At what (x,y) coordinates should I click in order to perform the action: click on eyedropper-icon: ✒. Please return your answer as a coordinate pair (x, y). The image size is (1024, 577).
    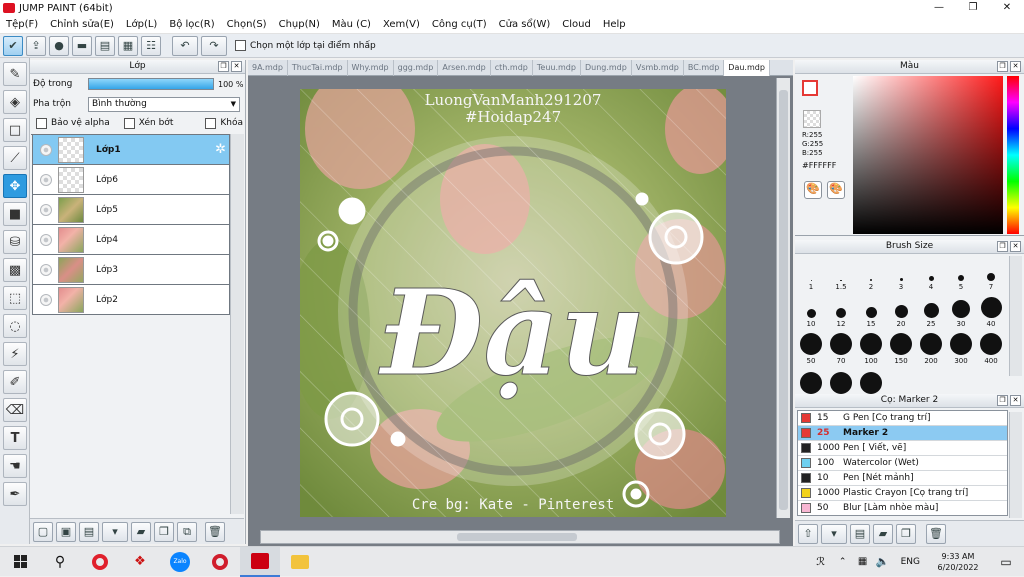
    Looking at the image, I should click on (15, 494).